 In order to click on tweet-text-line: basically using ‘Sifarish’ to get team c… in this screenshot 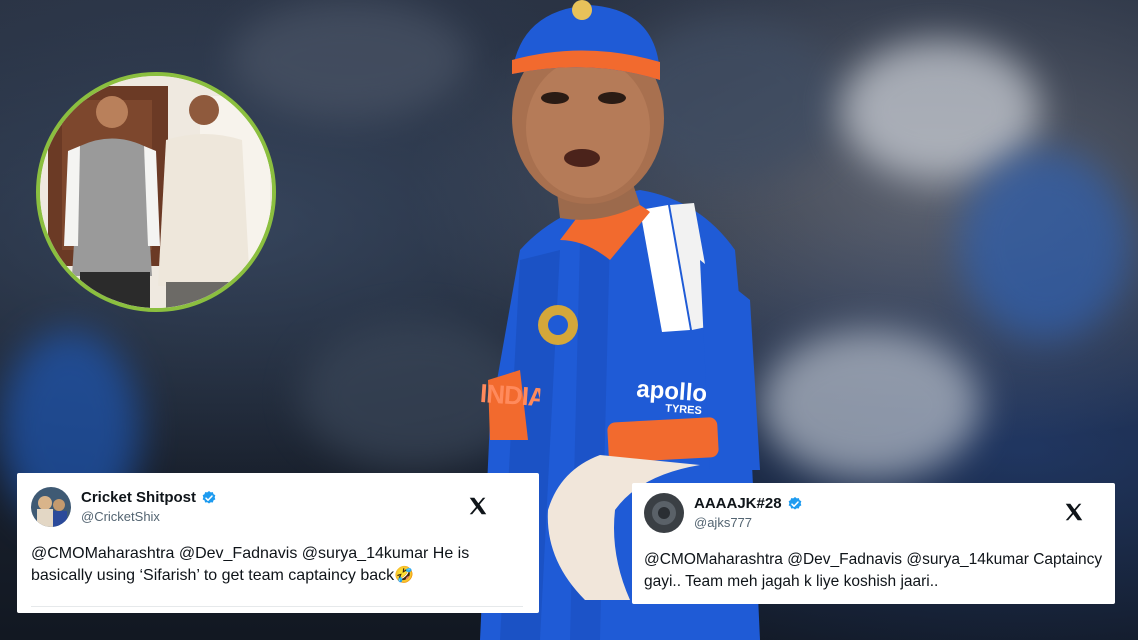, I will do `click(223, 575)`.